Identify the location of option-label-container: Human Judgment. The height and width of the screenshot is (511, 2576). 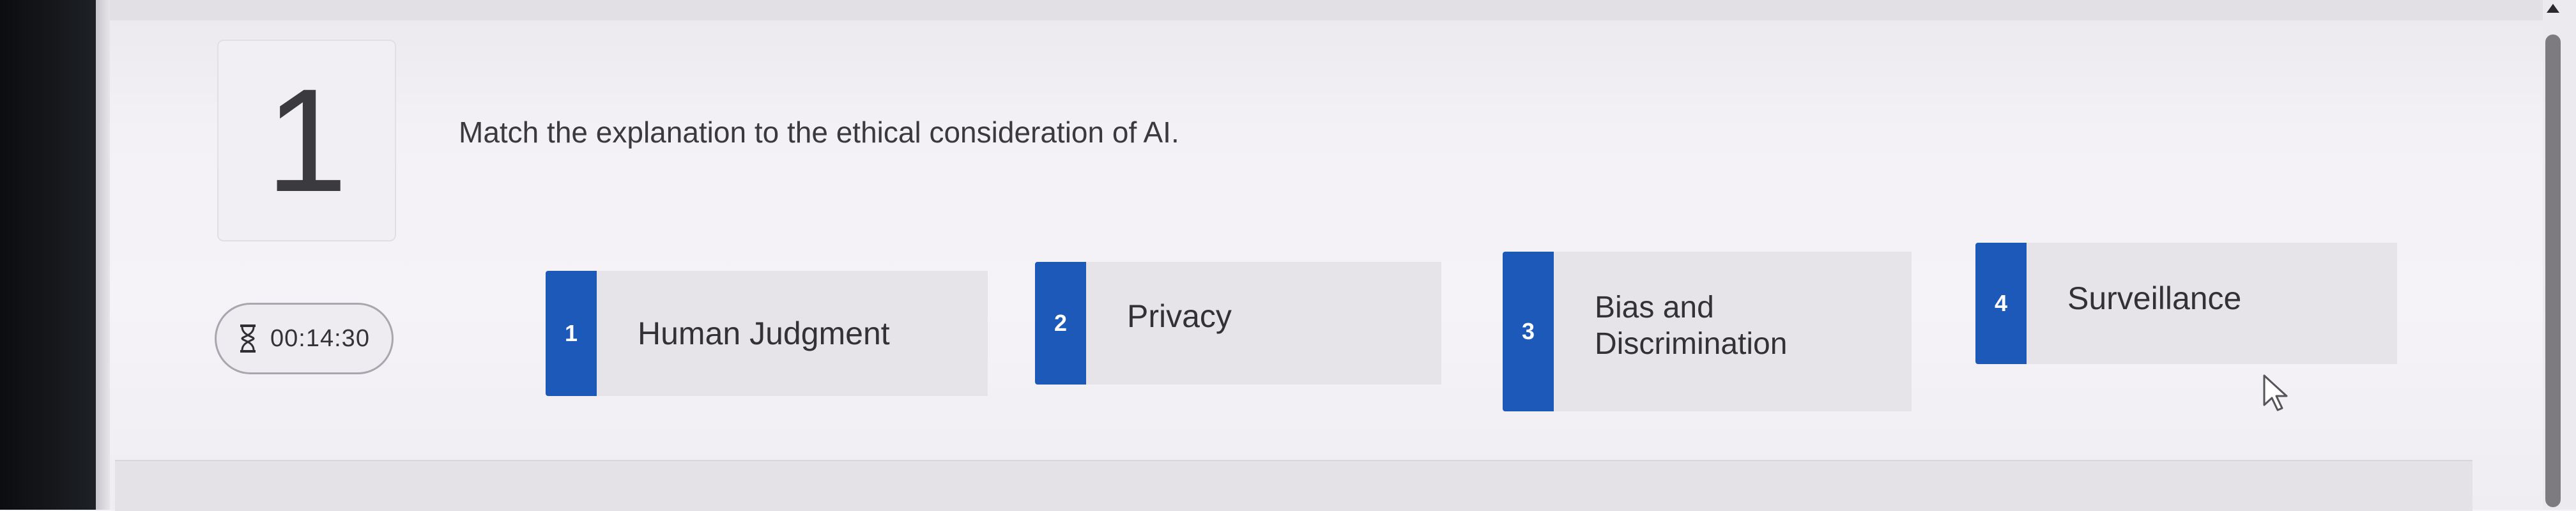
(792, 333).